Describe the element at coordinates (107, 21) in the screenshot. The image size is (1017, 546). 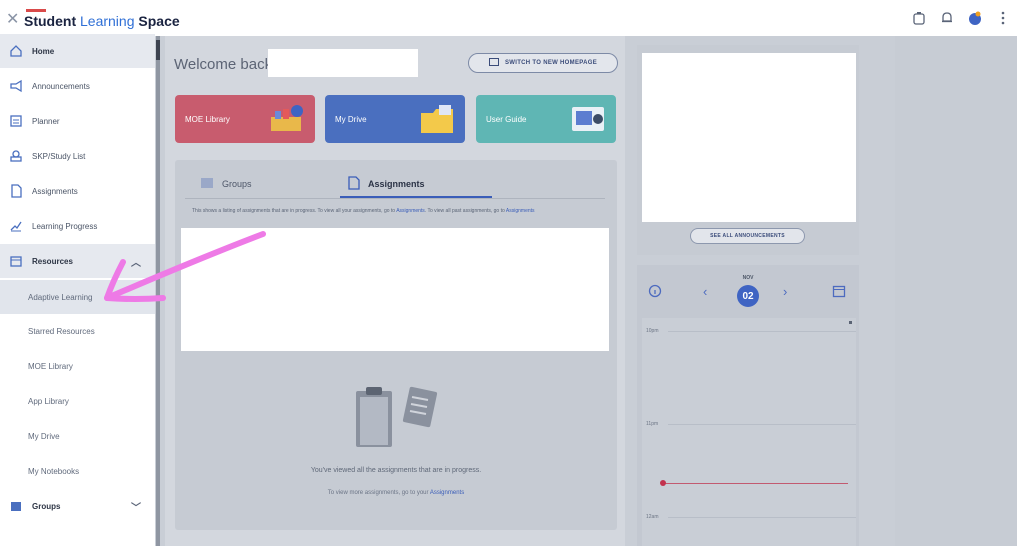
I see `logo-word-learning: Learning` at that location.